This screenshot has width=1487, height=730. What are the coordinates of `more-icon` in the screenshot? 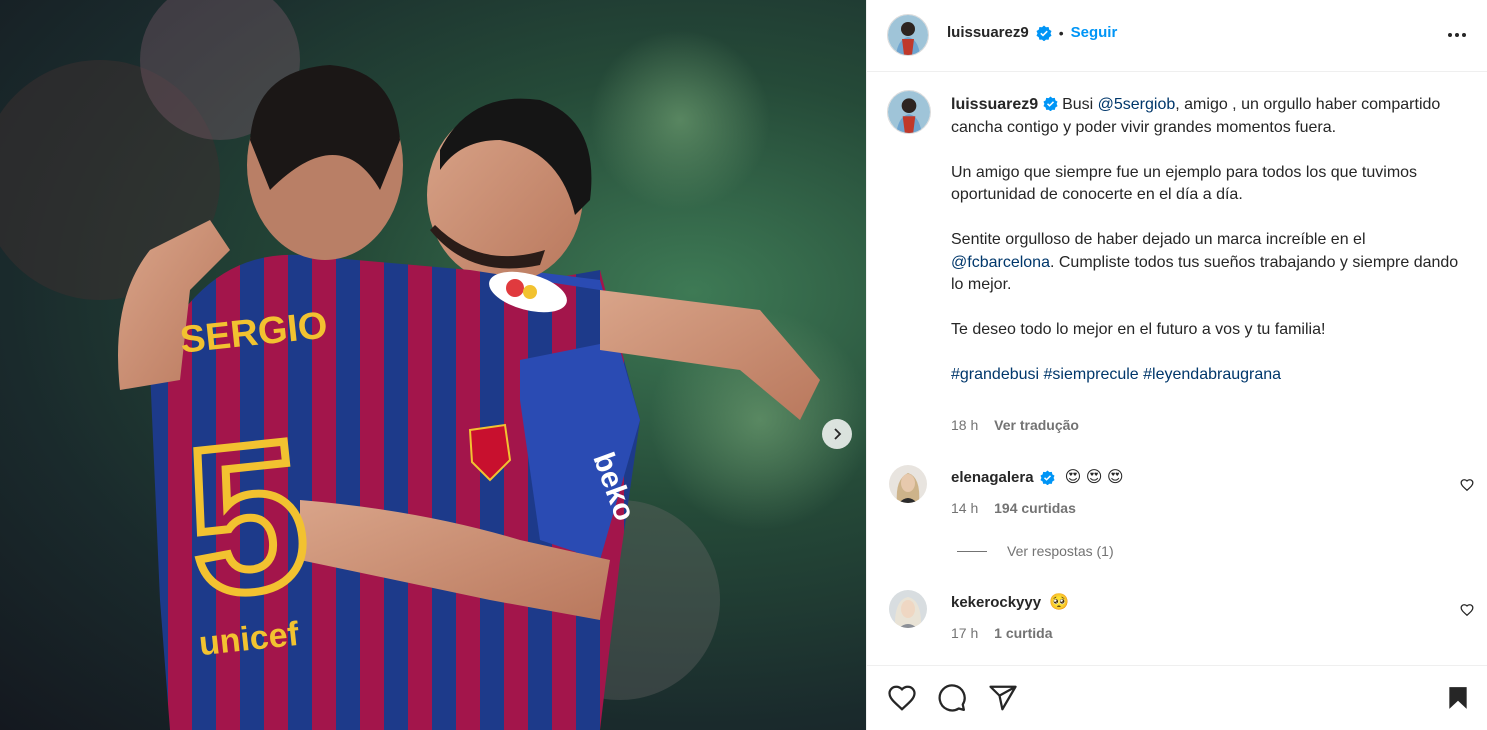 It's located at (1457, 35).